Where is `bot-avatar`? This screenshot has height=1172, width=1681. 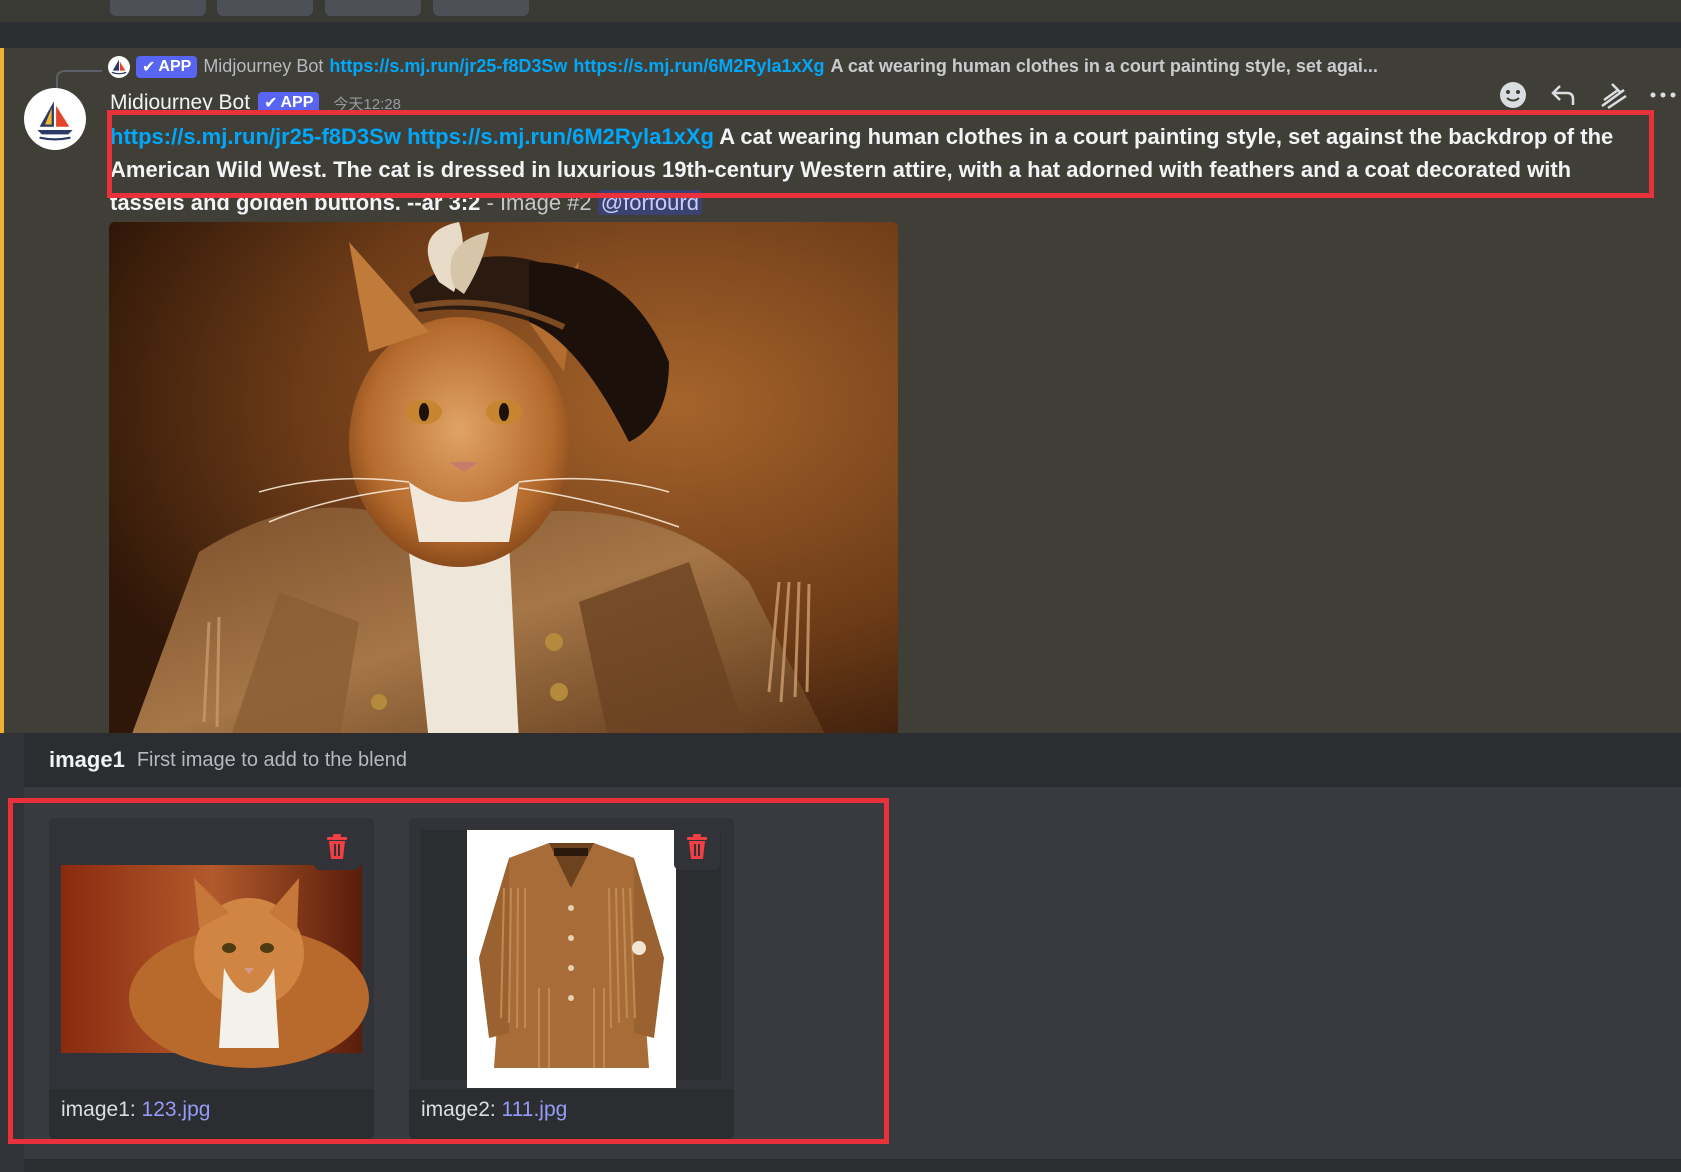
bot-avatar is located at coordinates (55, 119).